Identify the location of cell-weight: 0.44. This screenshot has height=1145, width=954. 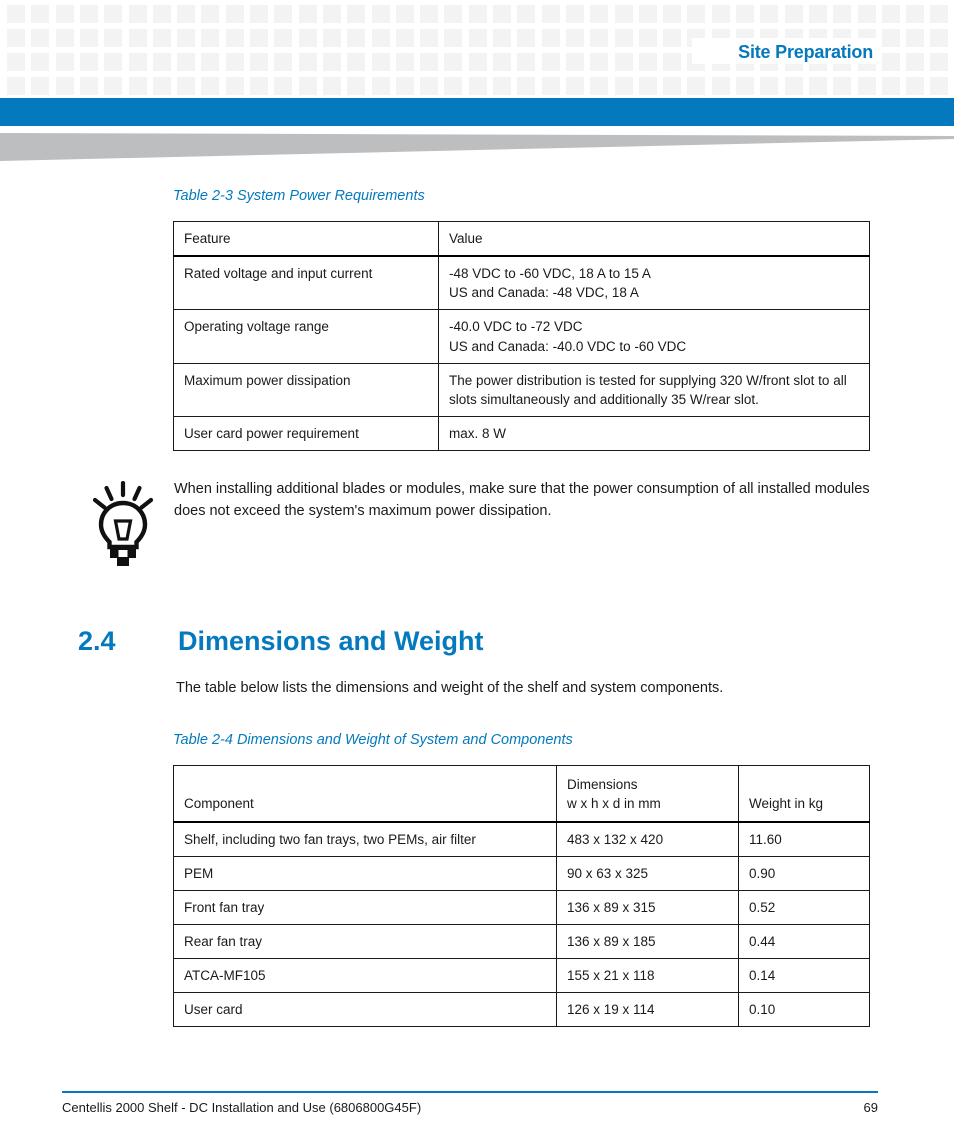
(804, 941).